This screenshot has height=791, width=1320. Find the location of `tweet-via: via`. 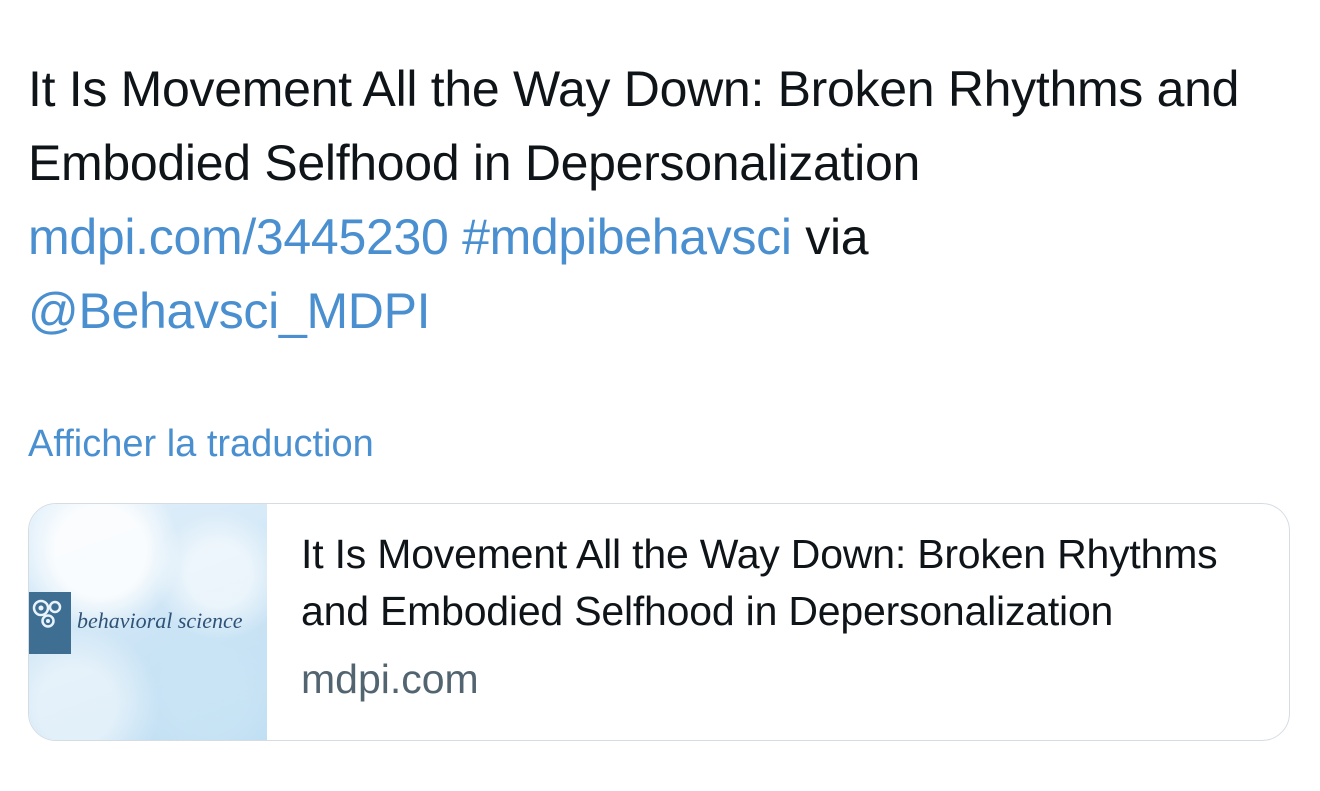

tweet-via: via is located at coordinates (837, 237).